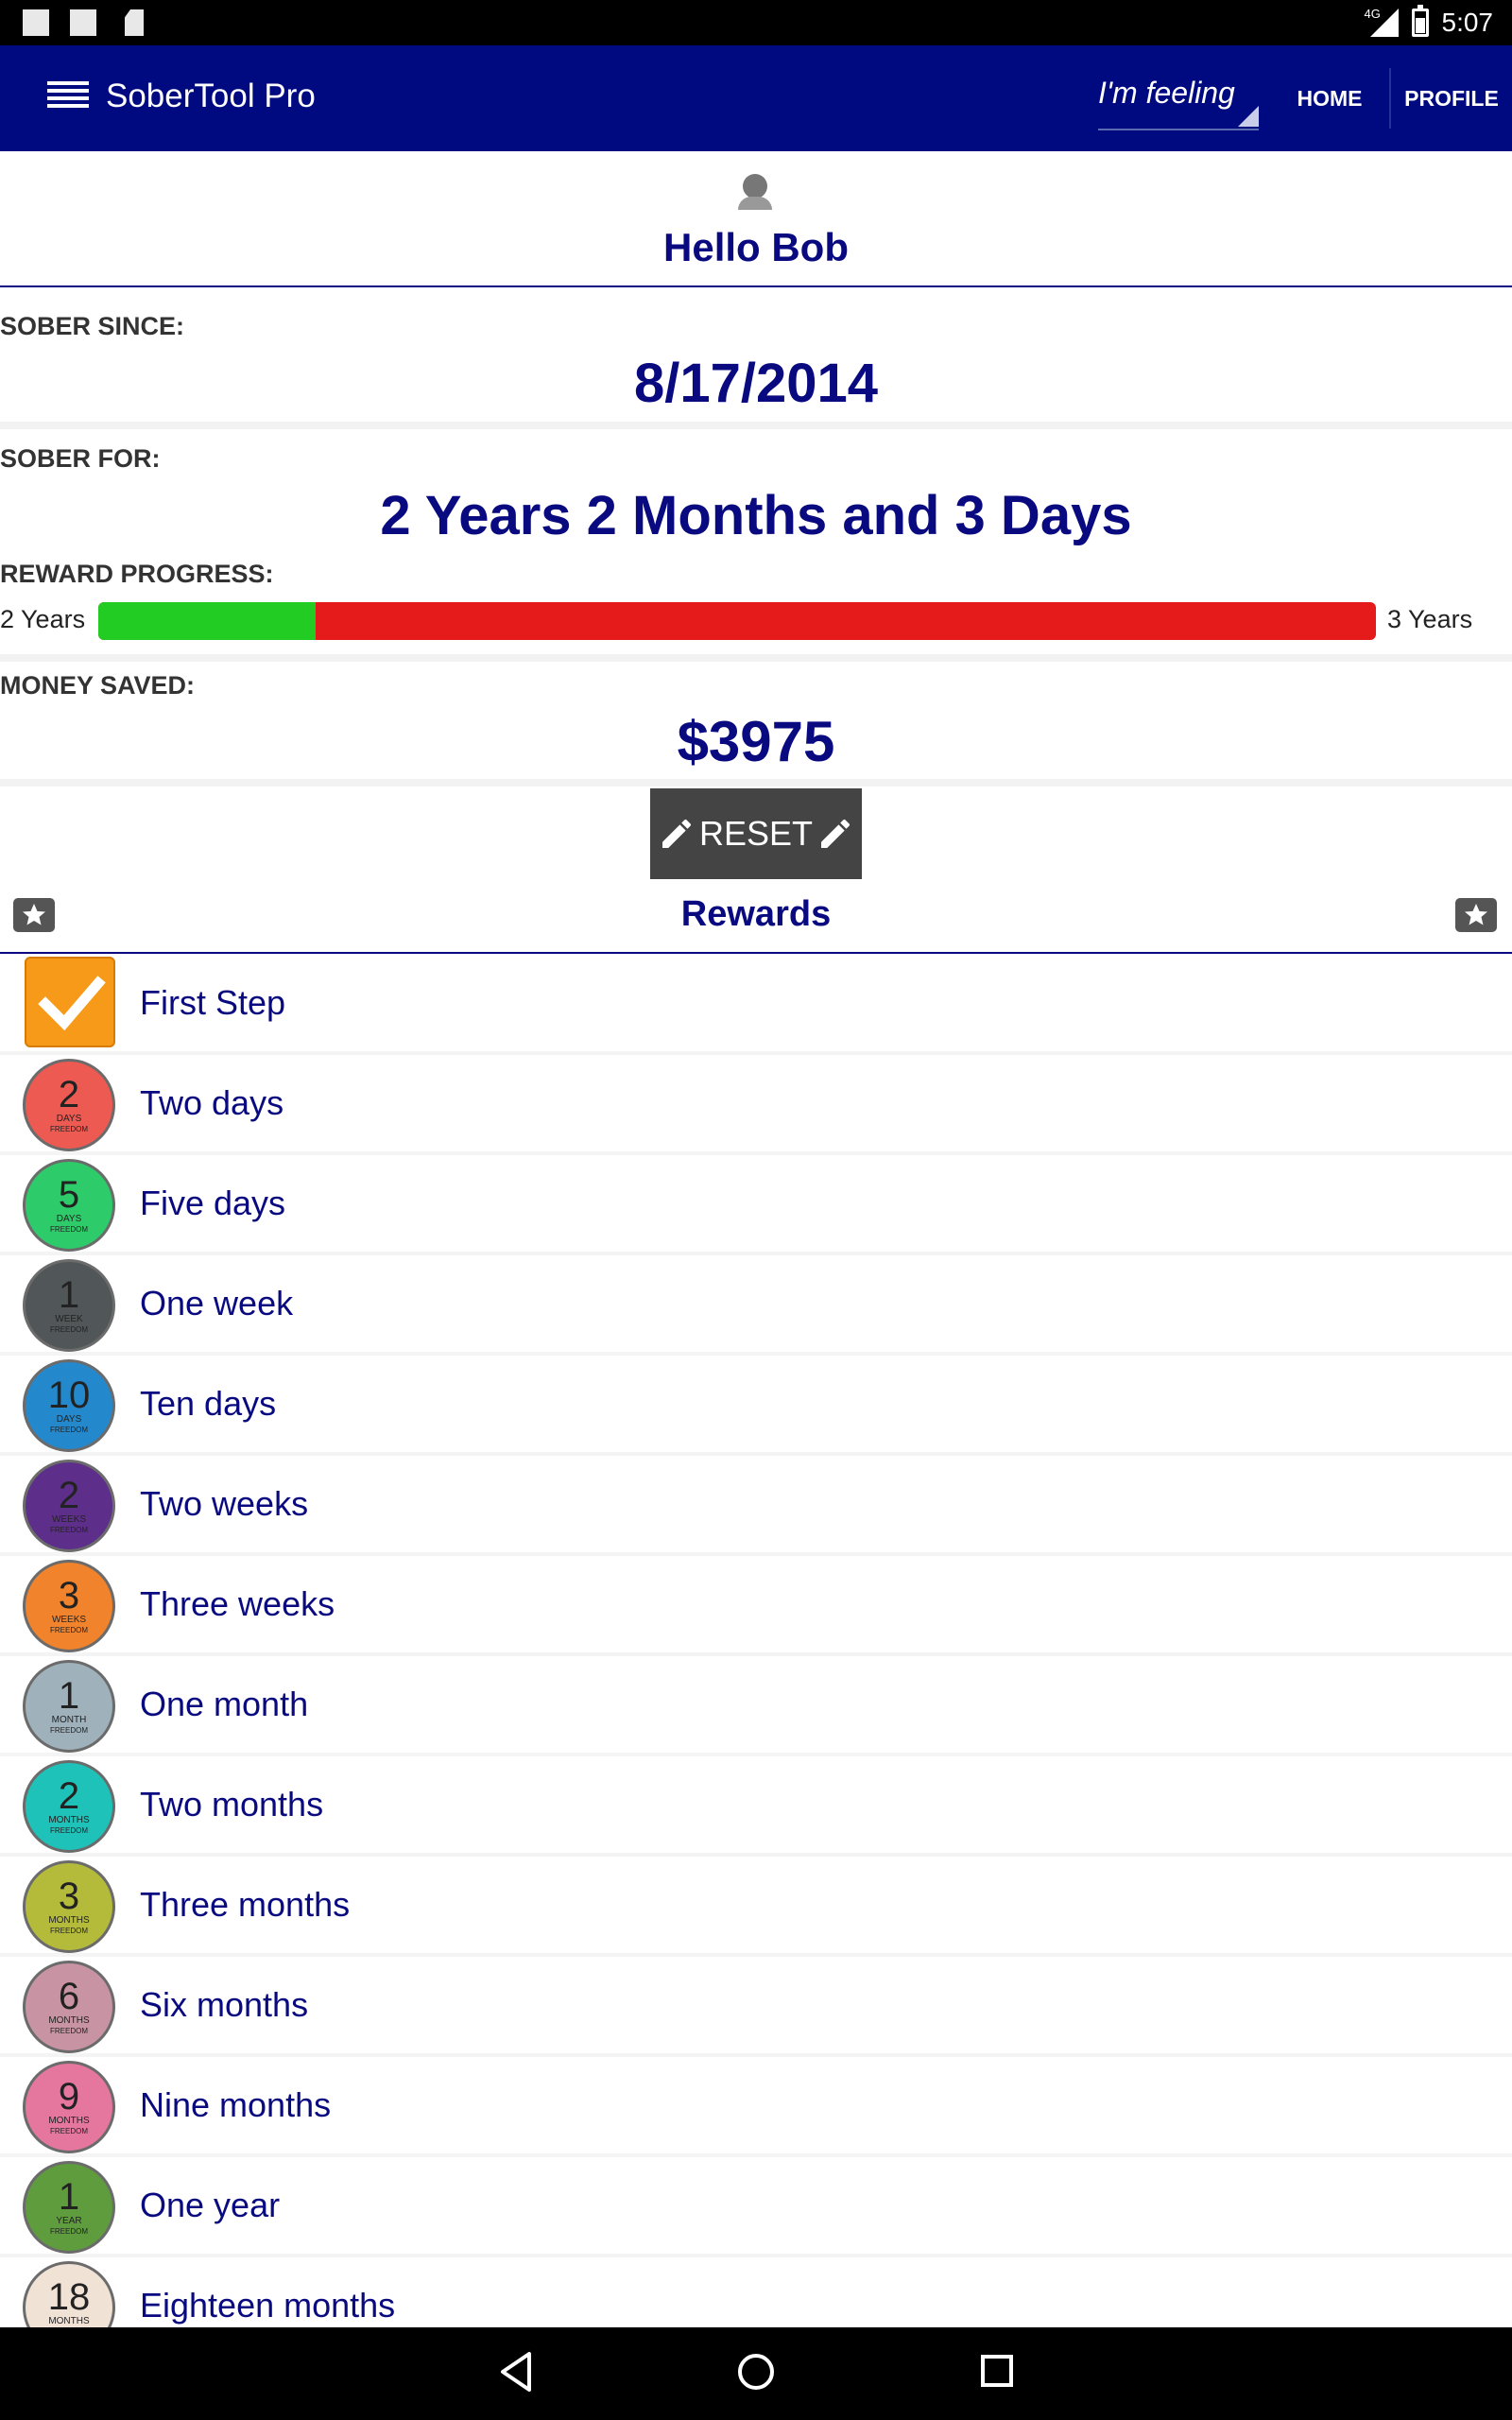 This screenshot has height=2420, width=1512. I want to click on medal-number: 18, so click(69, 2297).